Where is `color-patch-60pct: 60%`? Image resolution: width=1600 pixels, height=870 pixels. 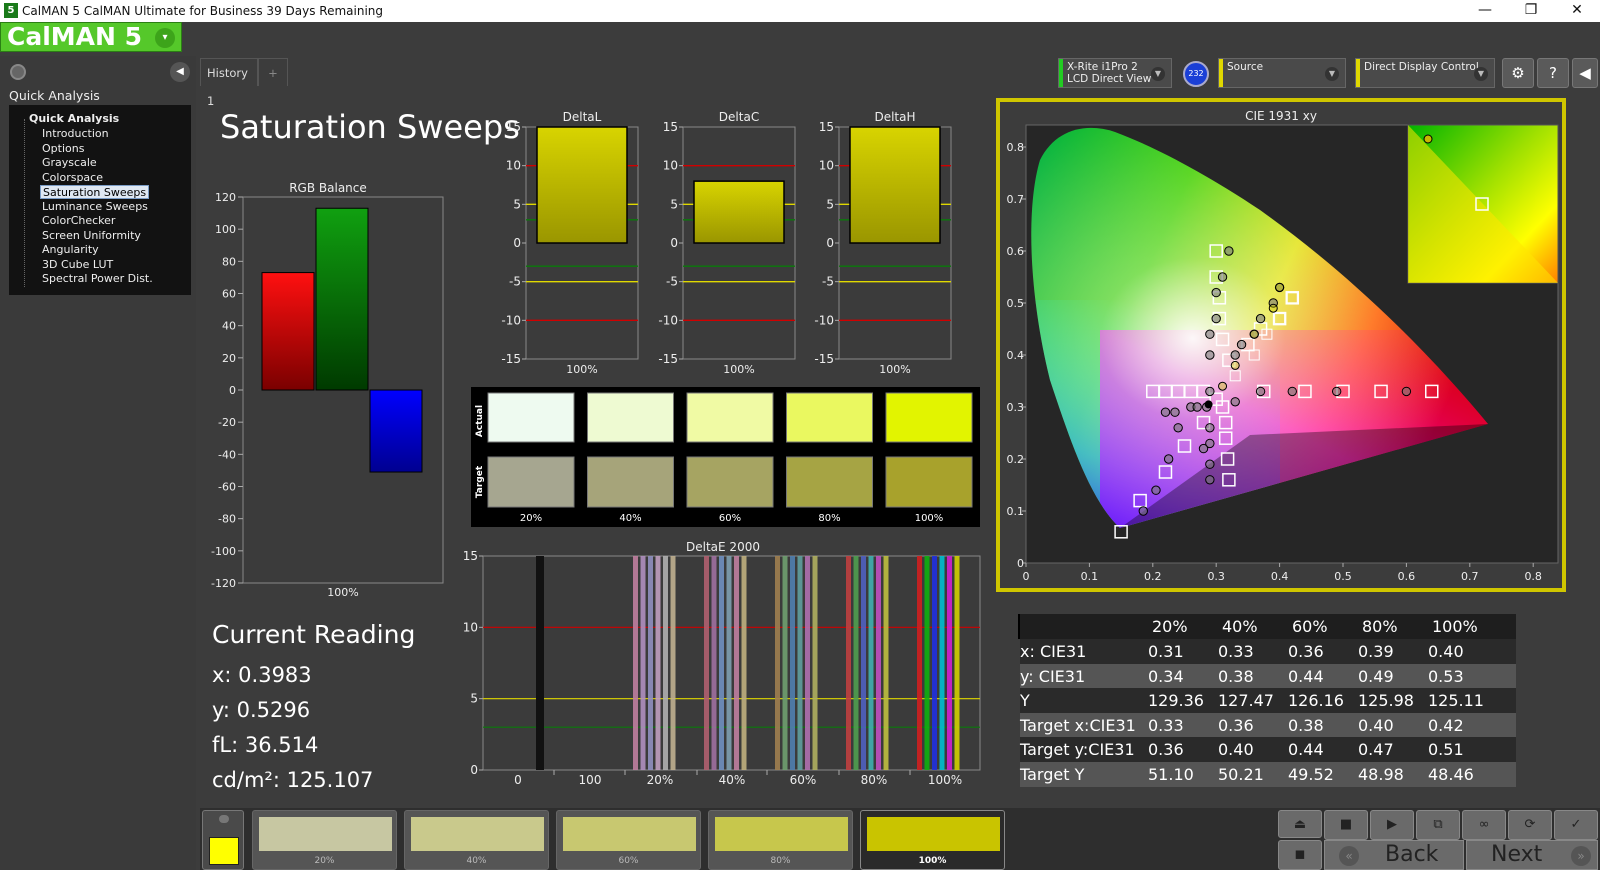
color-patch-60pct: 60% is located at coordinates (628, 840).